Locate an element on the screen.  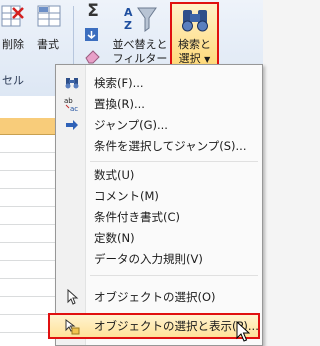
sigma-icon: Σ is located at coordinates (93, 11).